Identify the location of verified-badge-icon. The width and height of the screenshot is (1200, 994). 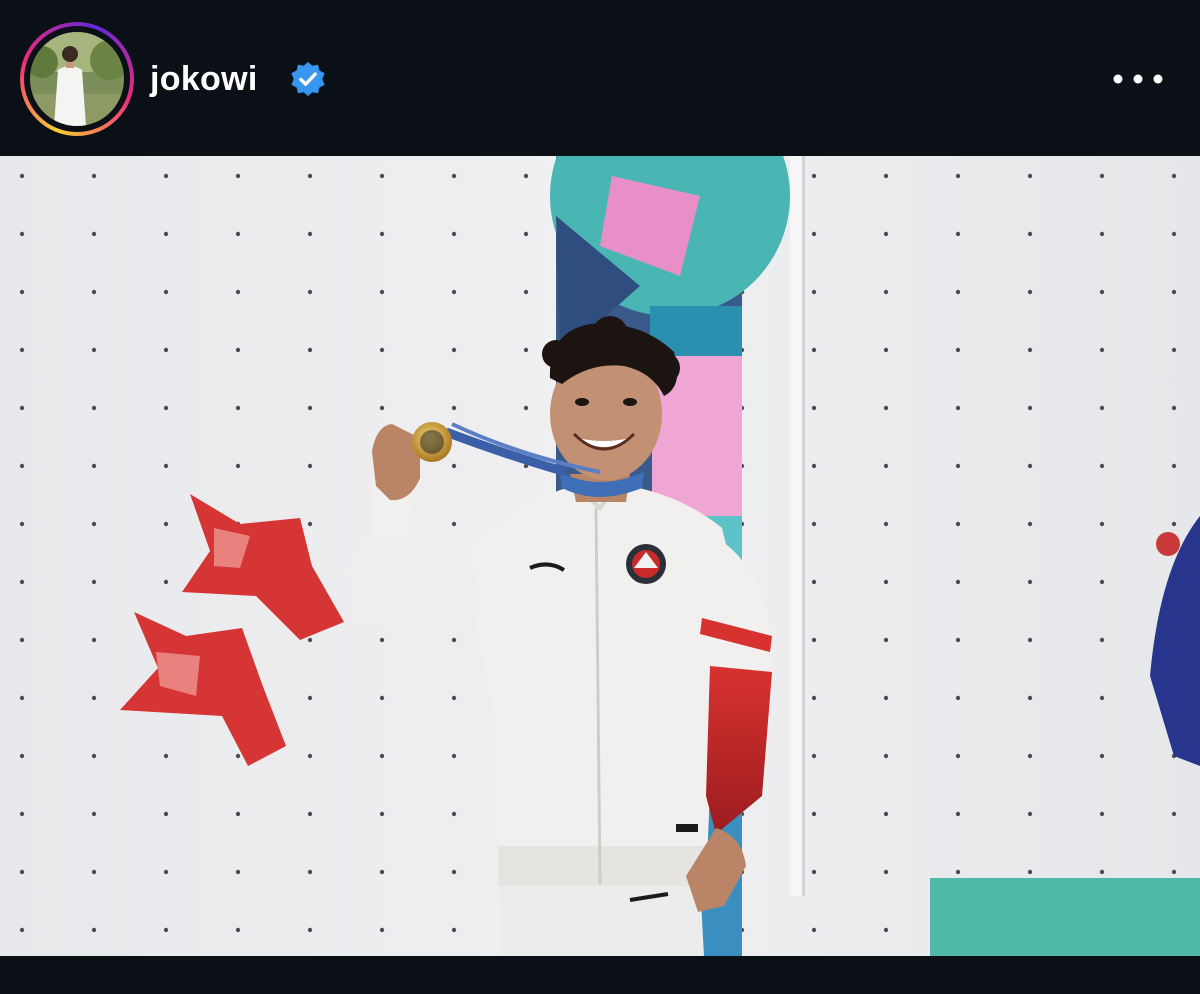
(308, 79).